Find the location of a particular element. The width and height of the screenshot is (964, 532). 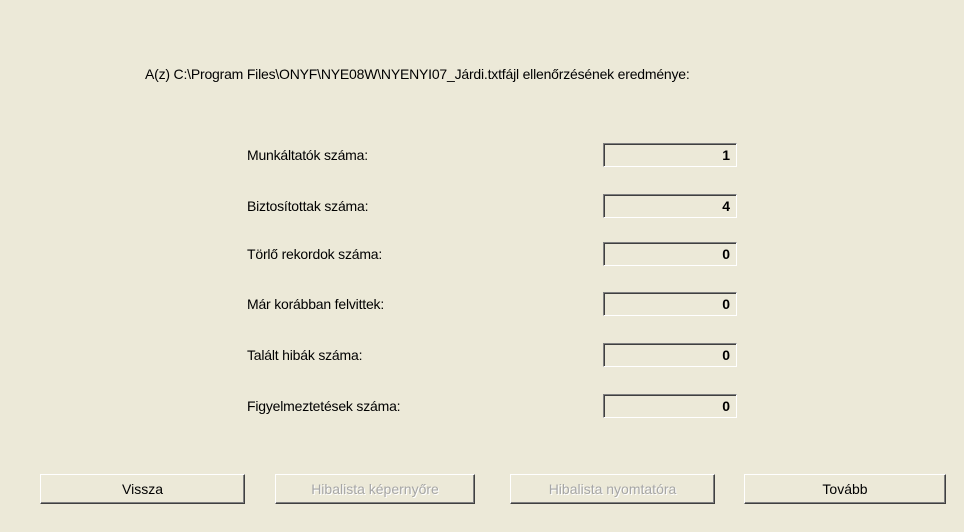

stat-value-errors-found: 0 is located at coordinates (670, 355).